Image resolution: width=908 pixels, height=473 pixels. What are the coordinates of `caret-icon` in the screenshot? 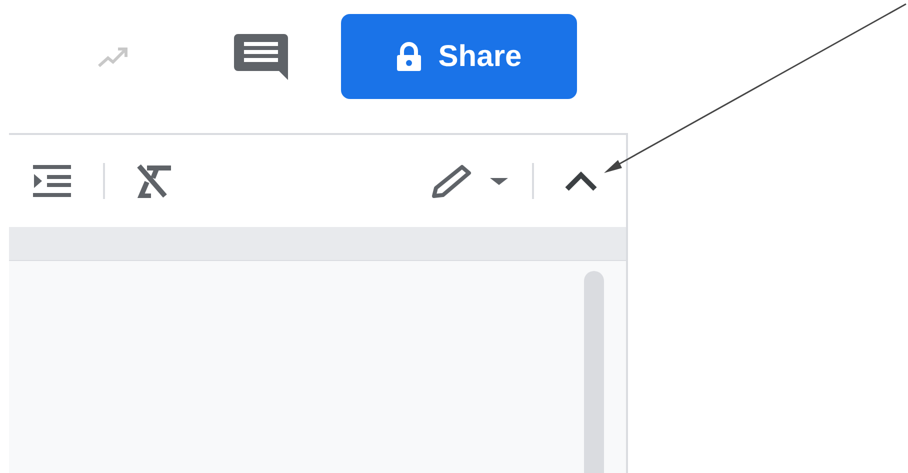 It's located at (499, 181).